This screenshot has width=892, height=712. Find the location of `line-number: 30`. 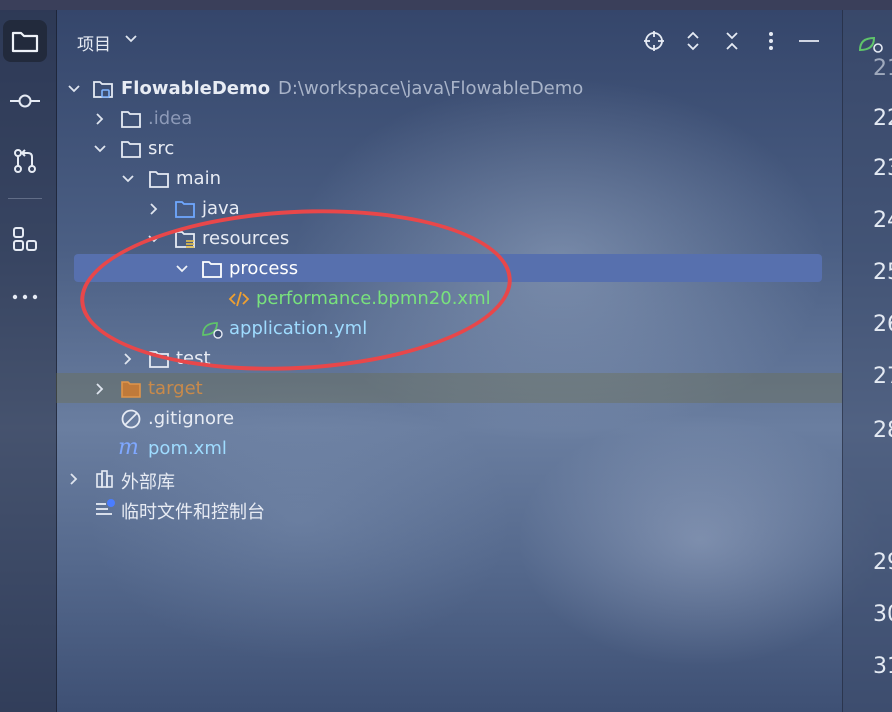

line-number: 30 is located at coordinates (882, 614).